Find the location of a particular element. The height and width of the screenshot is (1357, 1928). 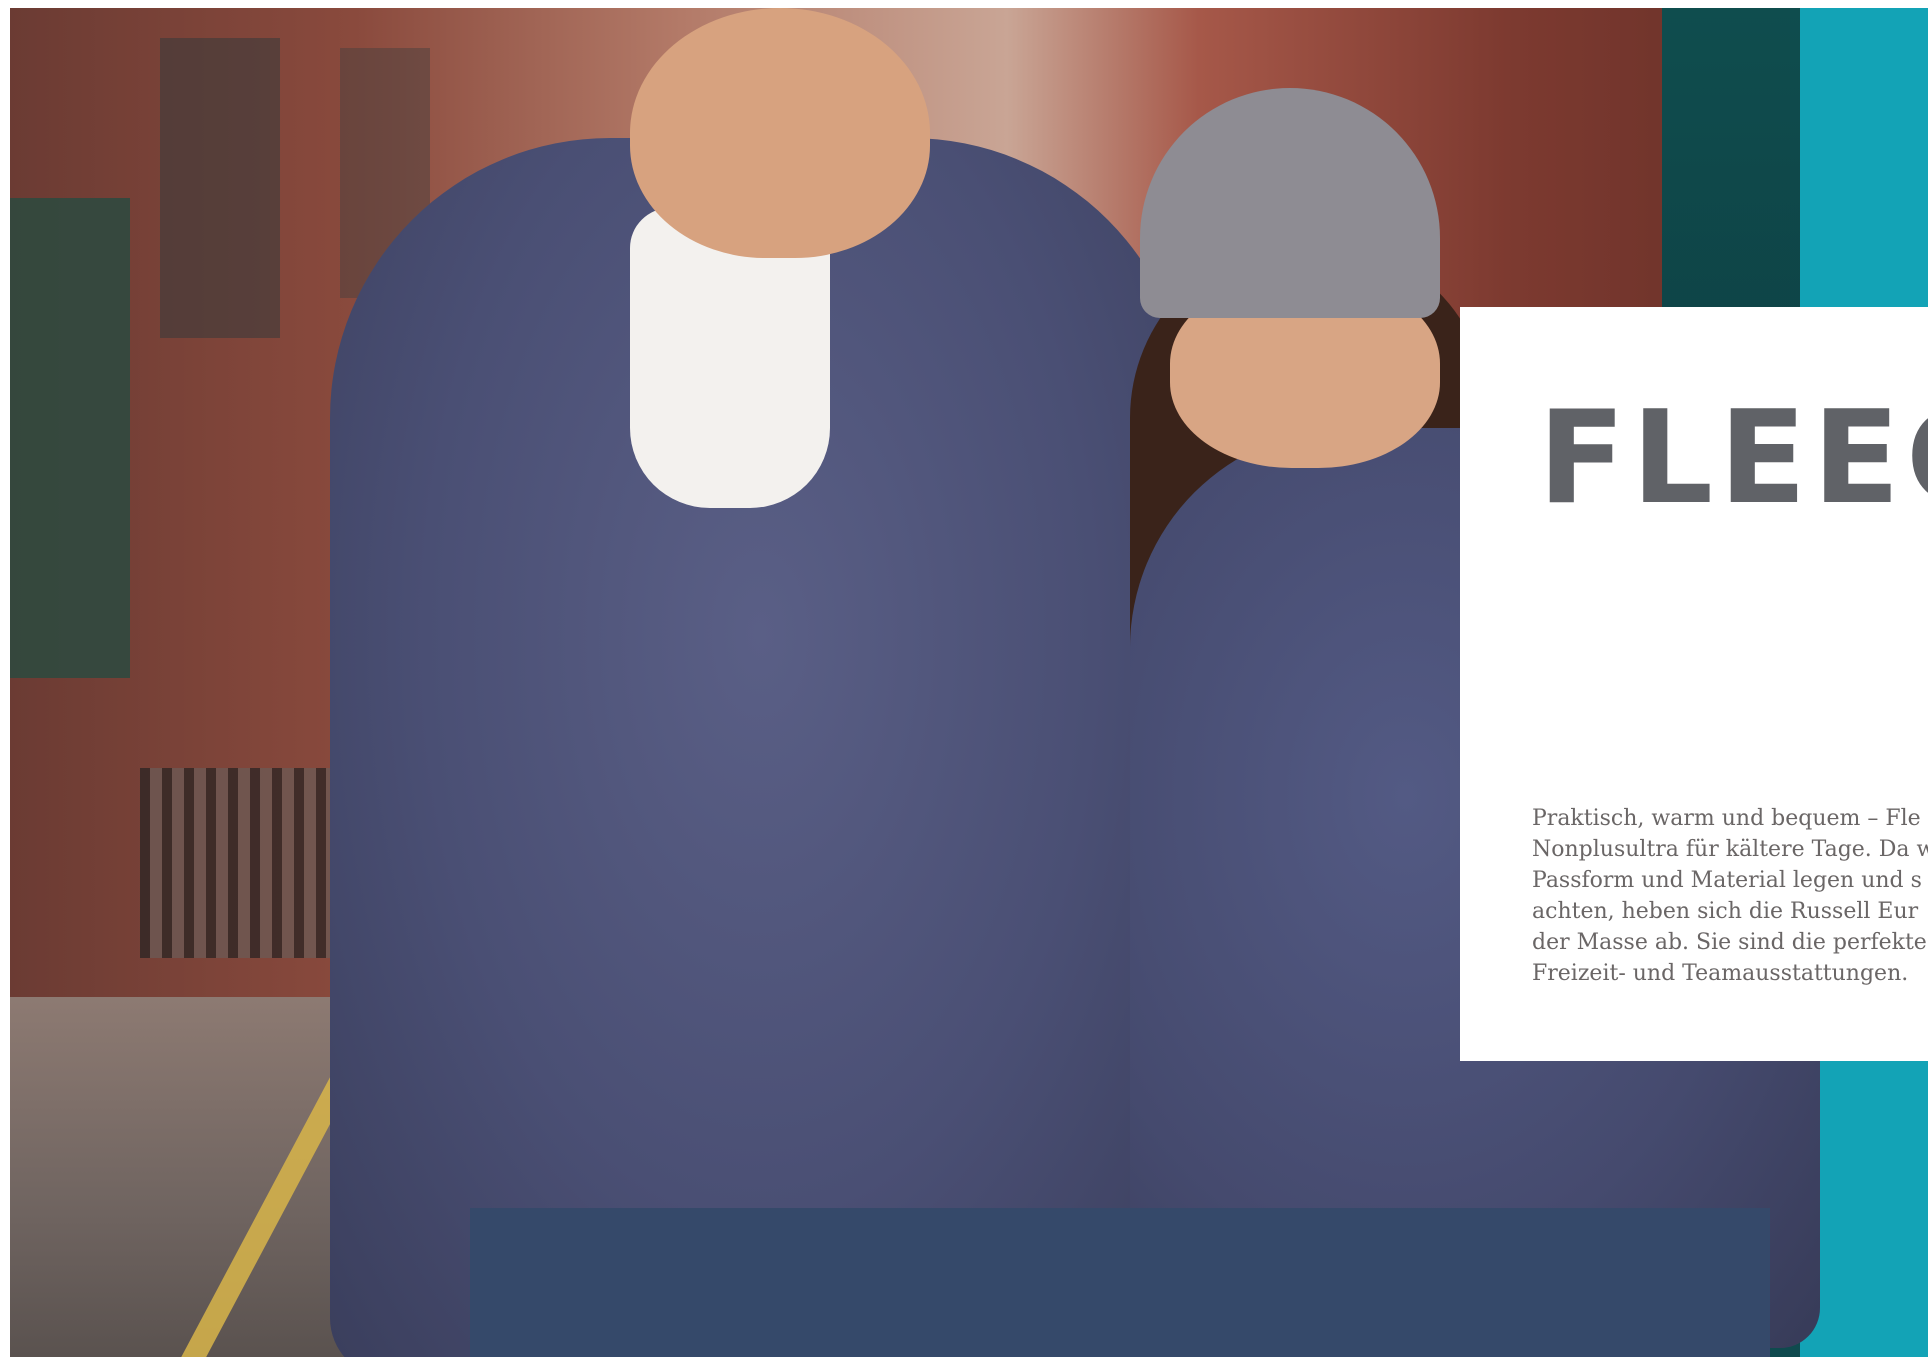

man-head is located at coordinates (780, 133).